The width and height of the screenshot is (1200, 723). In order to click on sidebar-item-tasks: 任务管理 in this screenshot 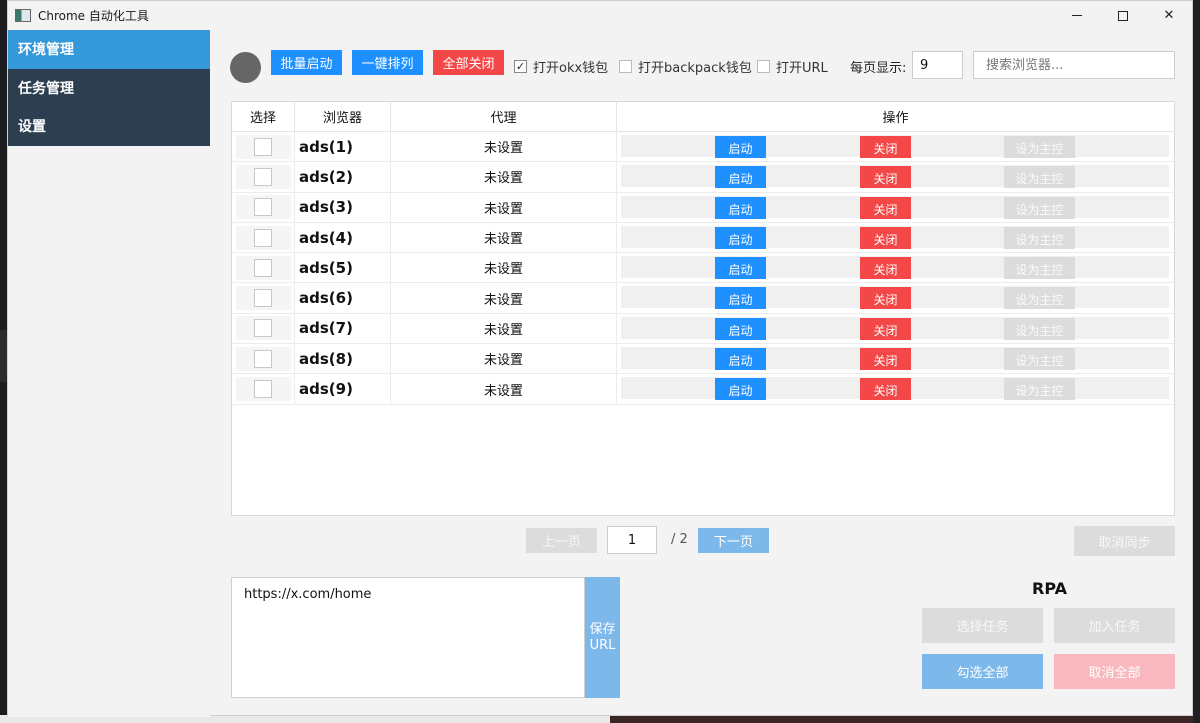, I will do `click(109, 88)`.